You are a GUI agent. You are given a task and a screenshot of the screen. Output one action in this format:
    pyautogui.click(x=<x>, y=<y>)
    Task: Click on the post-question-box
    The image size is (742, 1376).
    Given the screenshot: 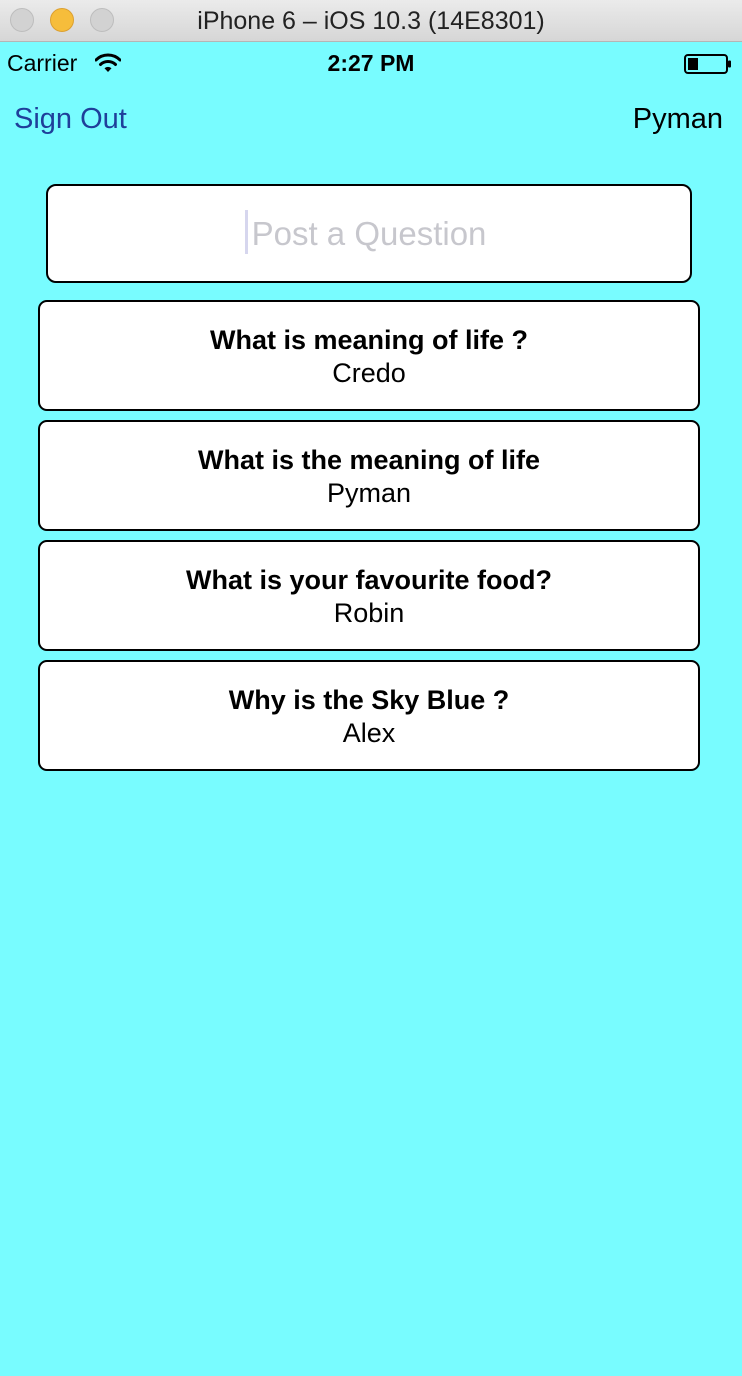 What is the action you would take?
    pyautogui.click(x=369, y=233)
    